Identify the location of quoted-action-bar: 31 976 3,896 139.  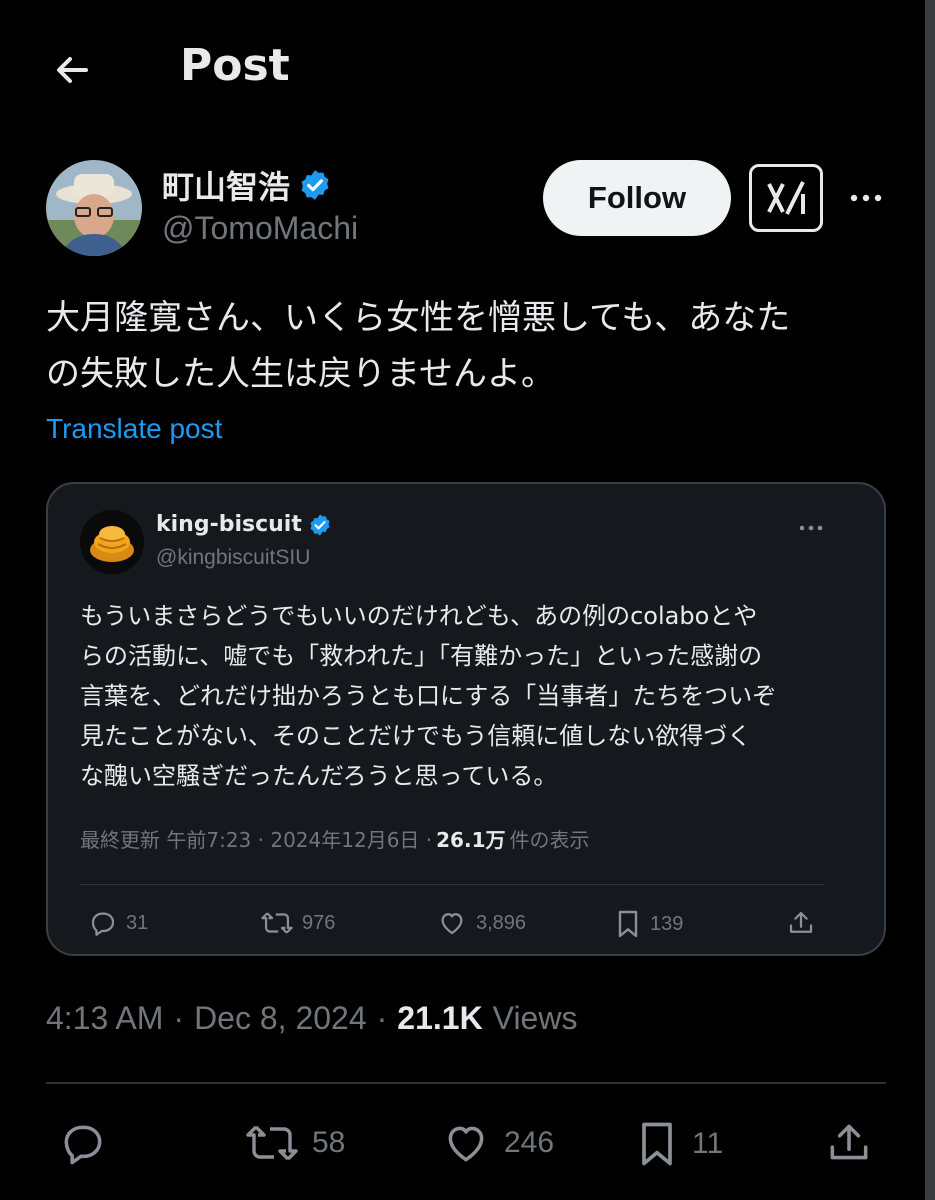
(466, 924).